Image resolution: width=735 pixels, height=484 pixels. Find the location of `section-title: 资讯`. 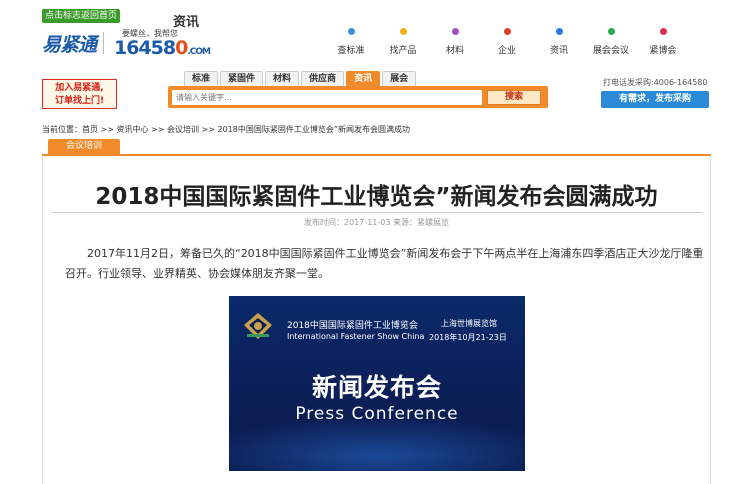

section-title: 资讯 is located at coordinates (186, 22).